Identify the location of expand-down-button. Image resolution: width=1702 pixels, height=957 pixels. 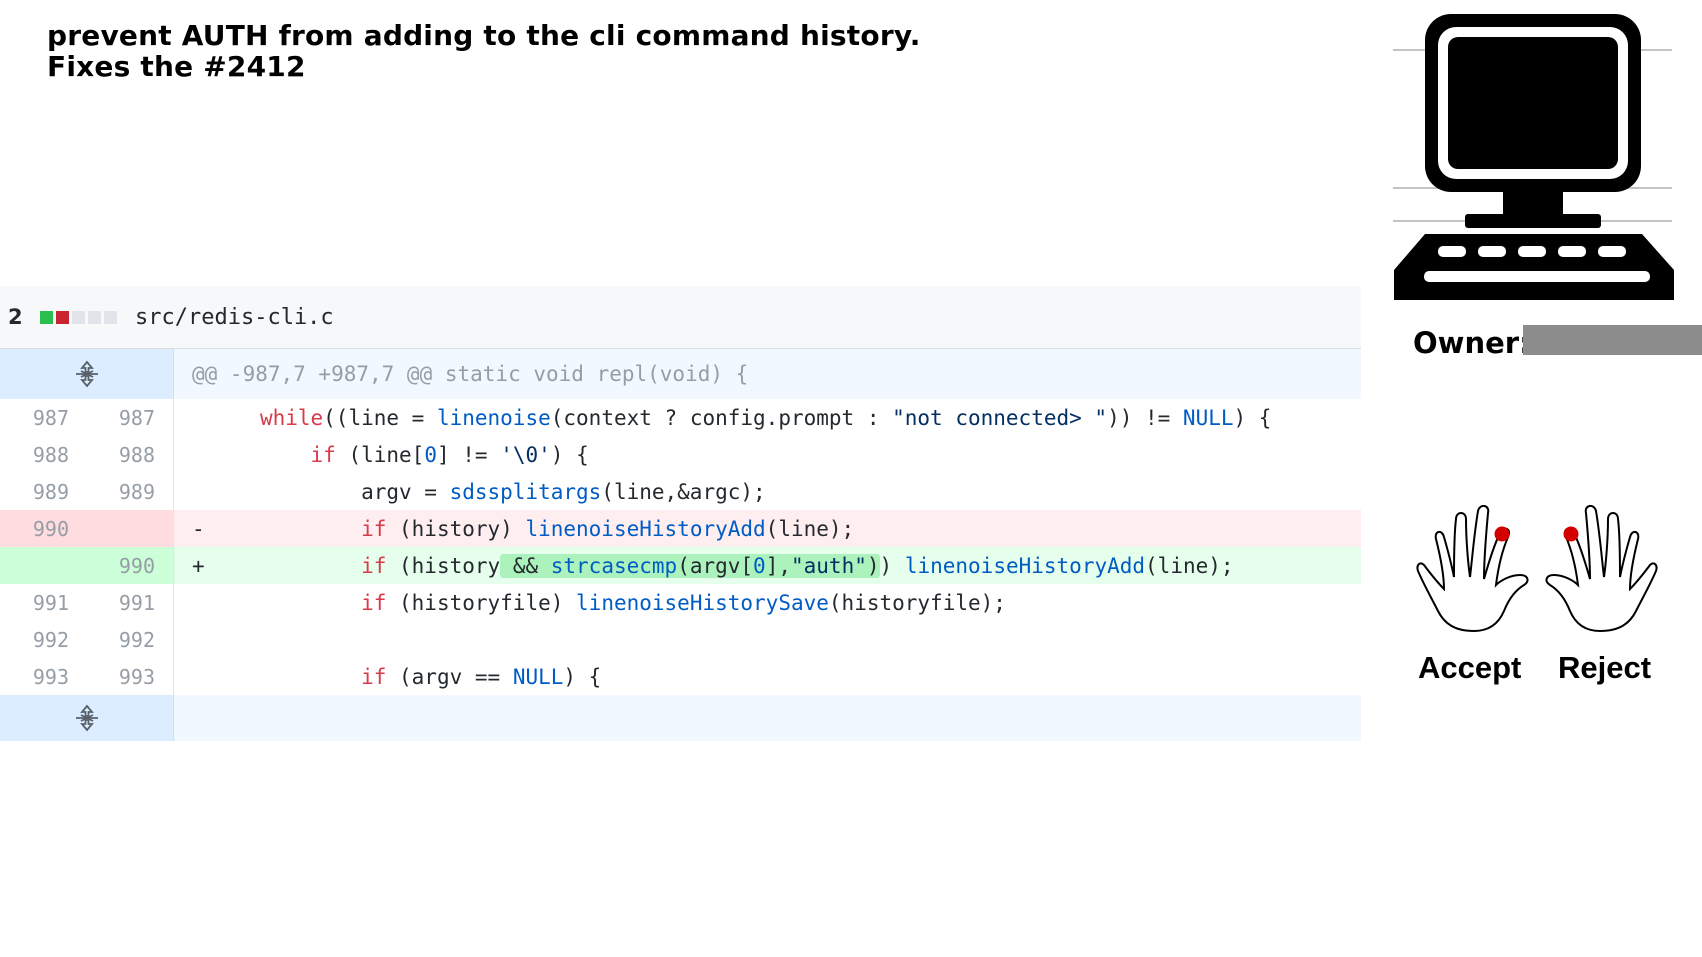
(87, 718).